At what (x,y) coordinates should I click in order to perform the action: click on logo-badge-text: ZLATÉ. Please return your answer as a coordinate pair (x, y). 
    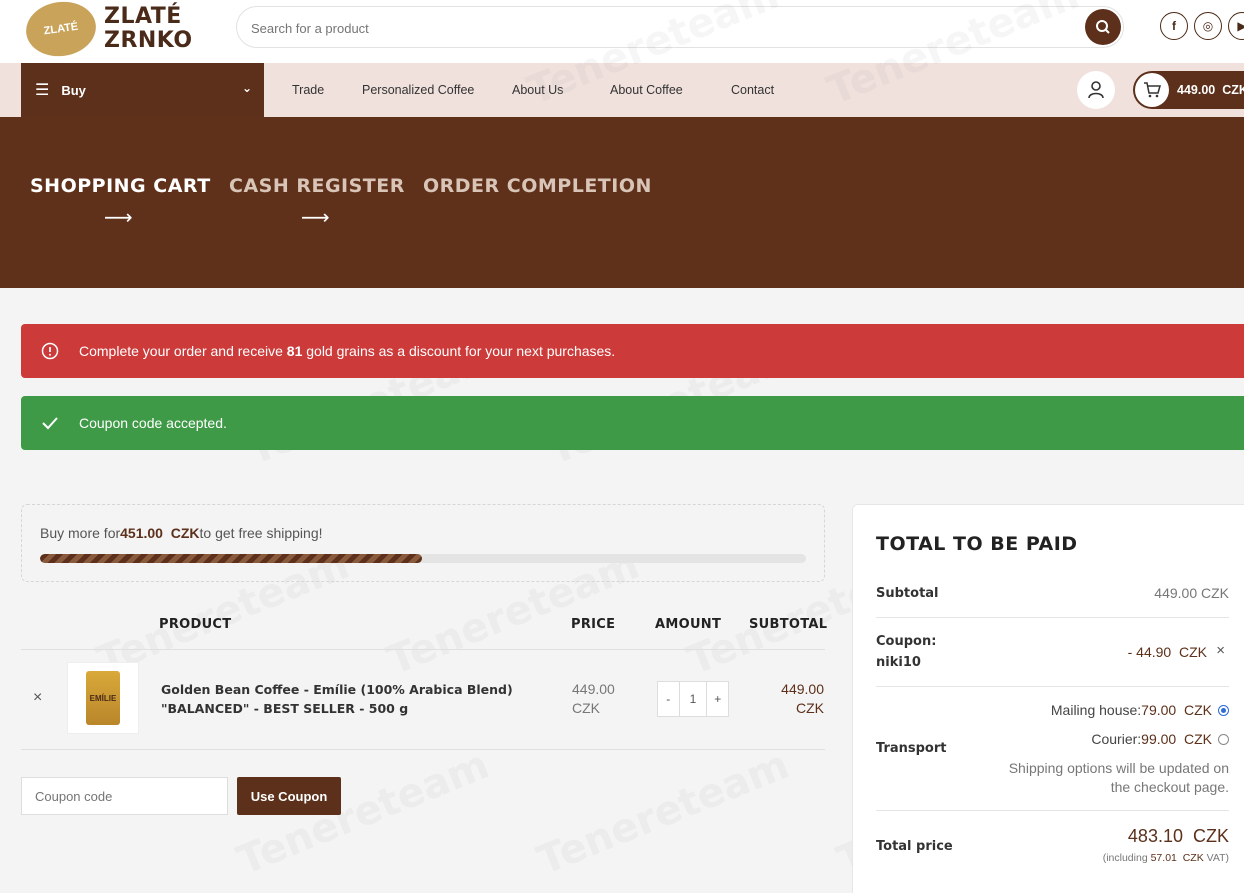
    Looking at the image, I should click on (60, 28).